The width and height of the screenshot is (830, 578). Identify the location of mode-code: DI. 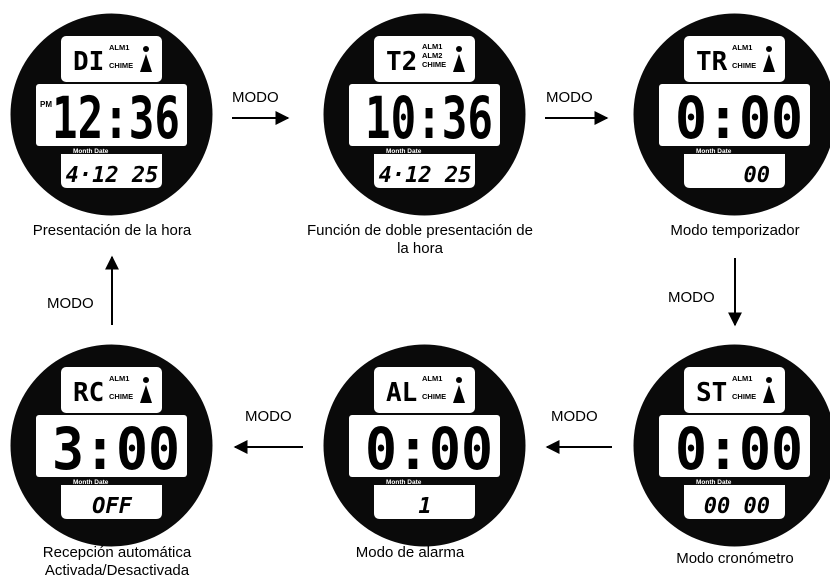
(88, 62).